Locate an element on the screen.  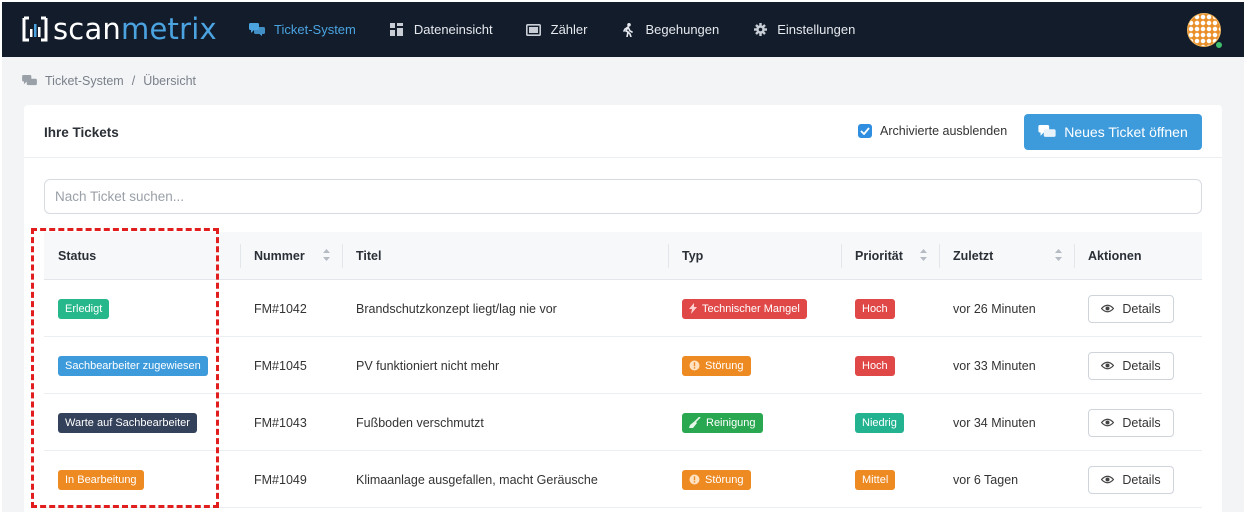
type-label: Technischer Mangel is located at coordinates (751, 308).